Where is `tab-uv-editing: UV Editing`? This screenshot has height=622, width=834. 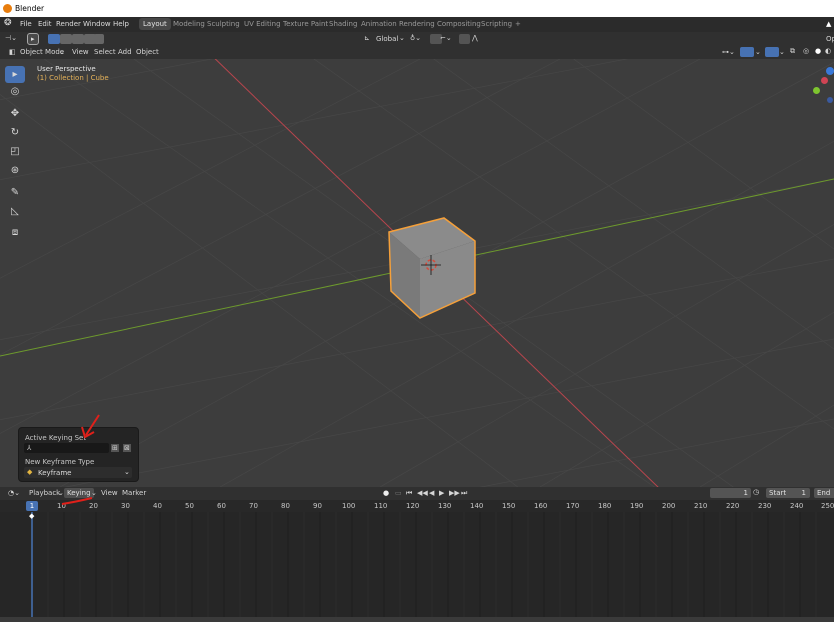 tab-uv-editing: UV Editing is located at coordinates (262, 24).